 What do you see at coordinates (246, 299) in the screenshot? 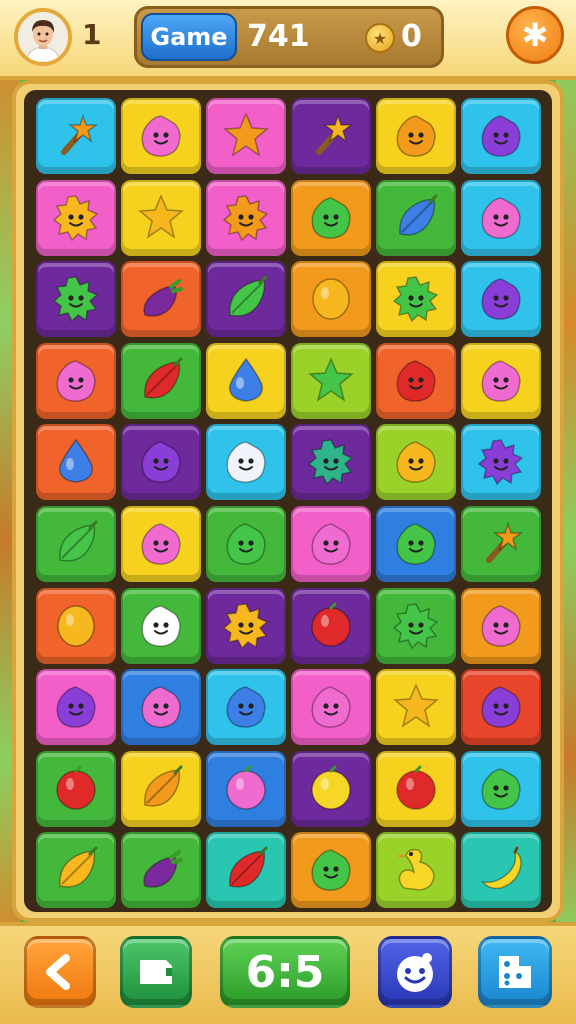
I see `tile-r3-c3` at bounding box center [246, 299].